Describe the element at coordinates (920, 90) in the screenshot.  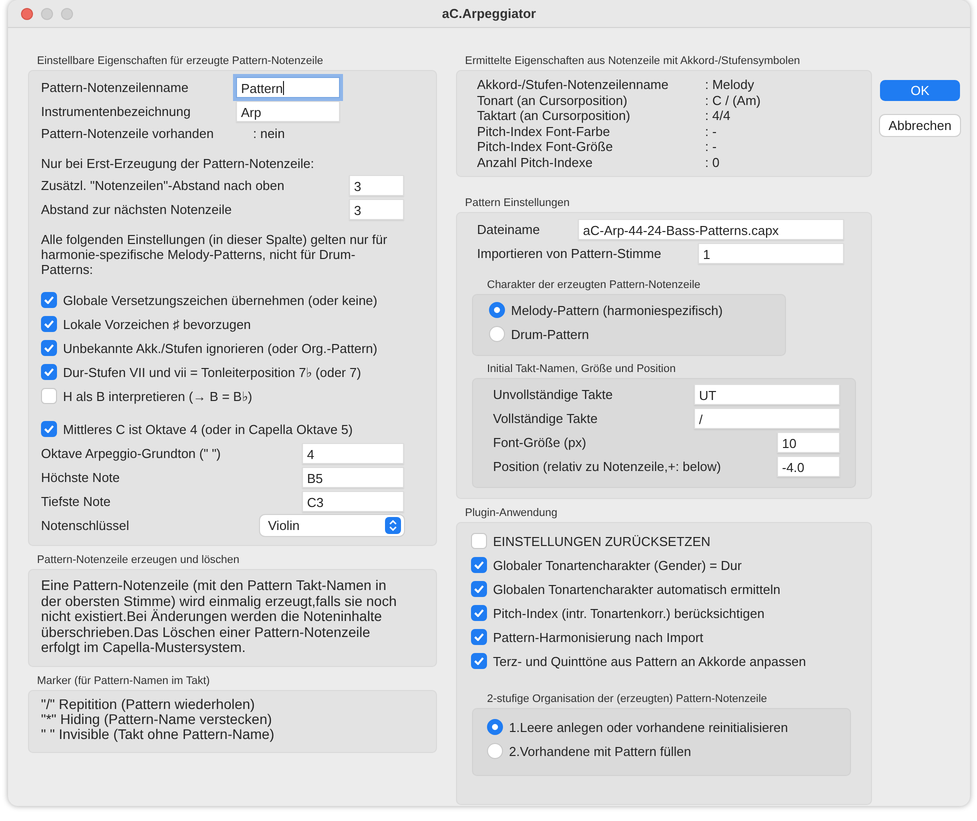
I see `ok-button: OK` at that location.